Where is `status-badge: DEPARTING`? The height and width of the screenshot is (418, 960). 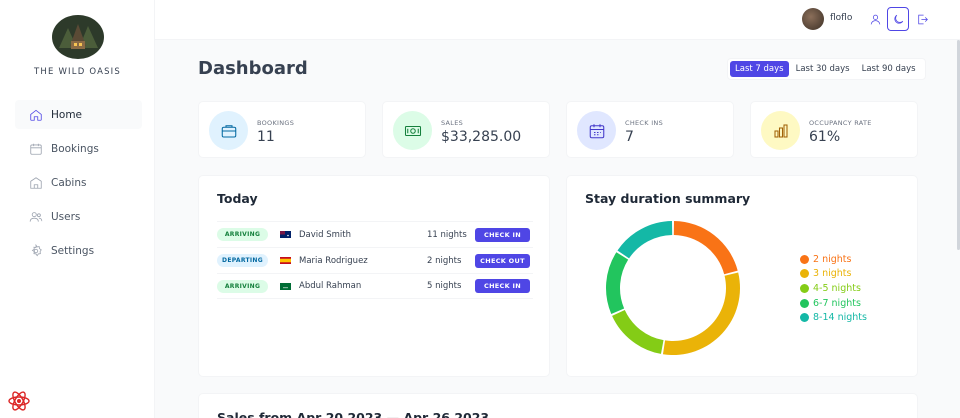
status-badge: DEPARTING is located at coordinates (242, 260).